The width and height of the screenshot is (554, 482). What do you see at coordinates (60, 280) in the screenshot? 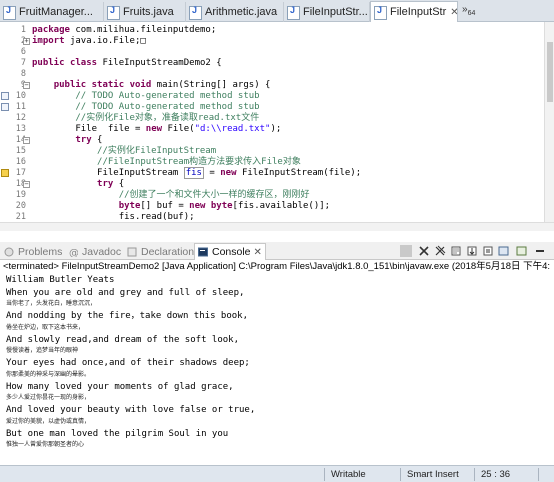
I see `console-line: William Butler Yeats` at bounding box center [60, 280].